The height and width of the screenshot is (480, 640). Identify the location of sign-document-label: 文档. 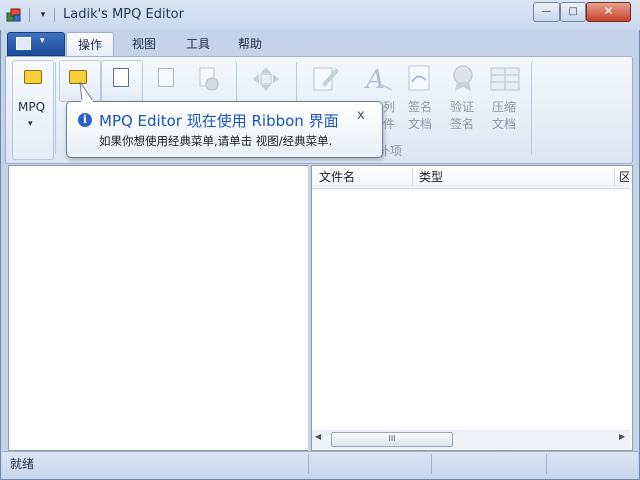
(420, 124).